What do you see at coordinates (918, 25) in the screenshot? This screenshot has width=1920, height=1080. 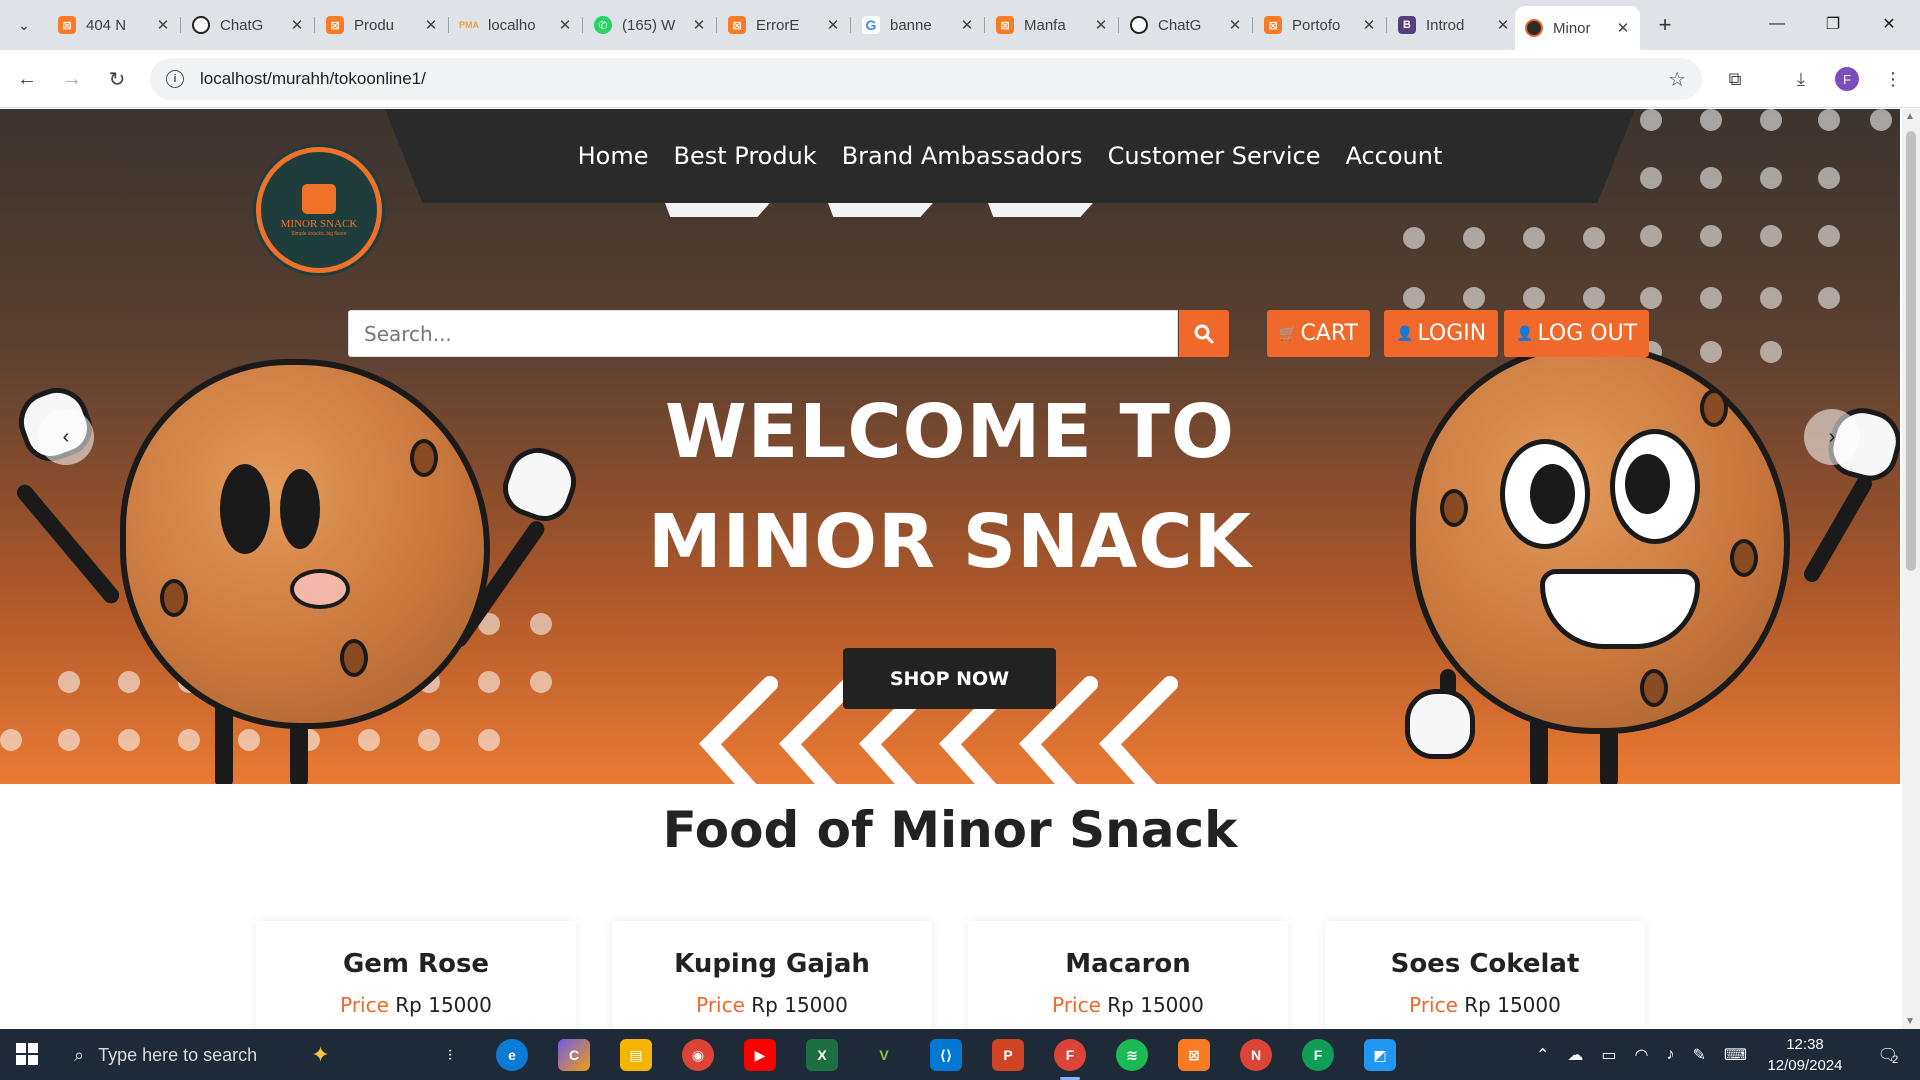 I see `tab-7: Gbanne ✕` at bounding box center [918, 25].